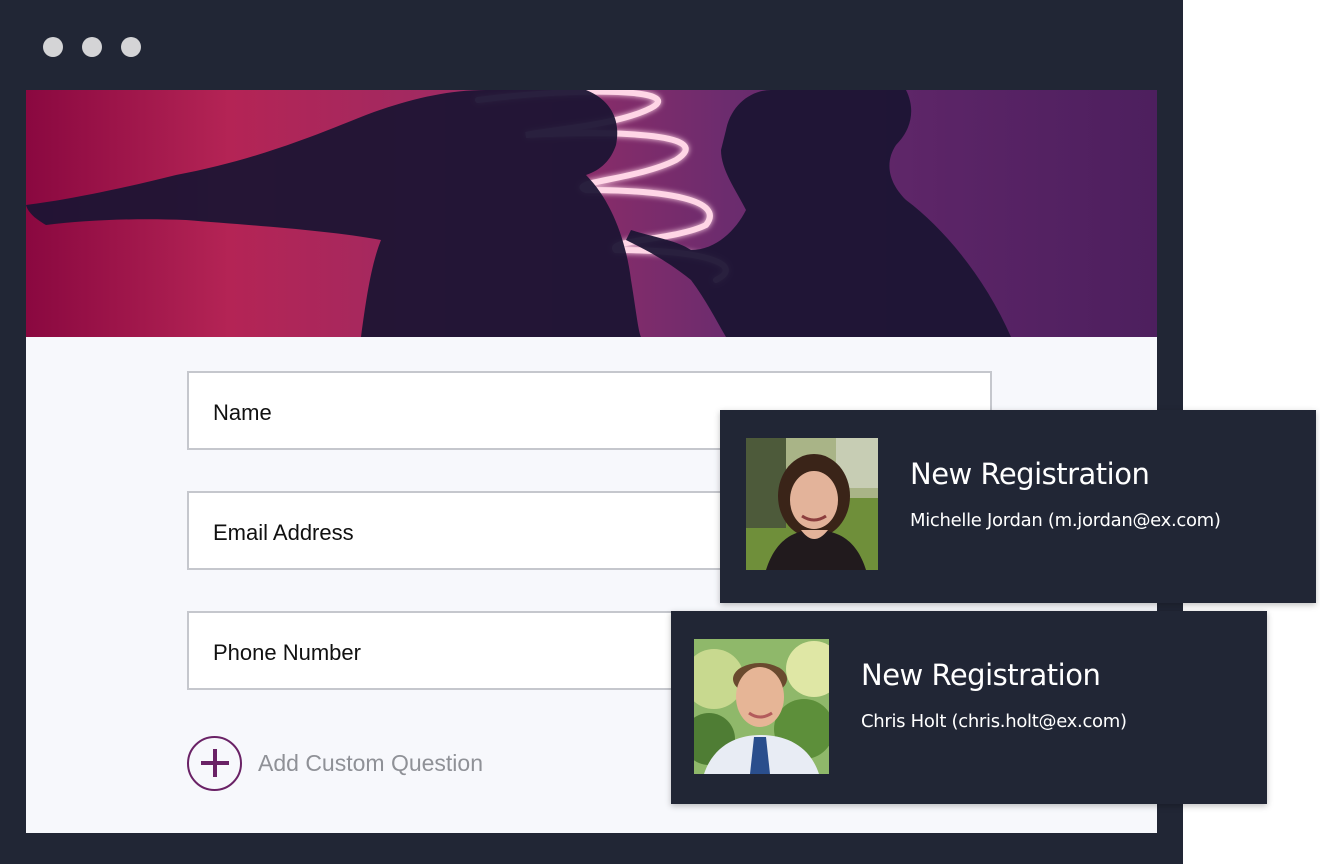 Image resolution: width=1320 pixels, height=864 pixels. Describe the element at coordinates (1065, 520) in the screenshot. I see `notification-detail: Michelle Jordan (m.jordan@ex.com)` at that location.